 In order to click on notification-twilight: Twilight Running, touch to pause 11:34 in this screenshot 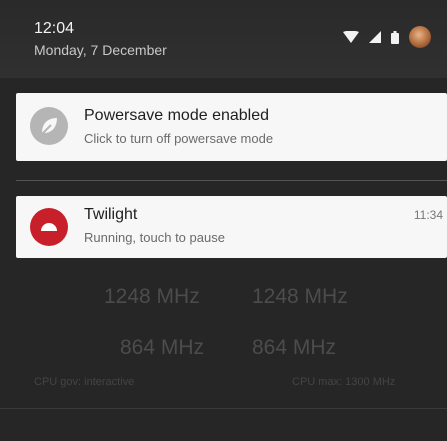, I will do `click(231, 227)`.